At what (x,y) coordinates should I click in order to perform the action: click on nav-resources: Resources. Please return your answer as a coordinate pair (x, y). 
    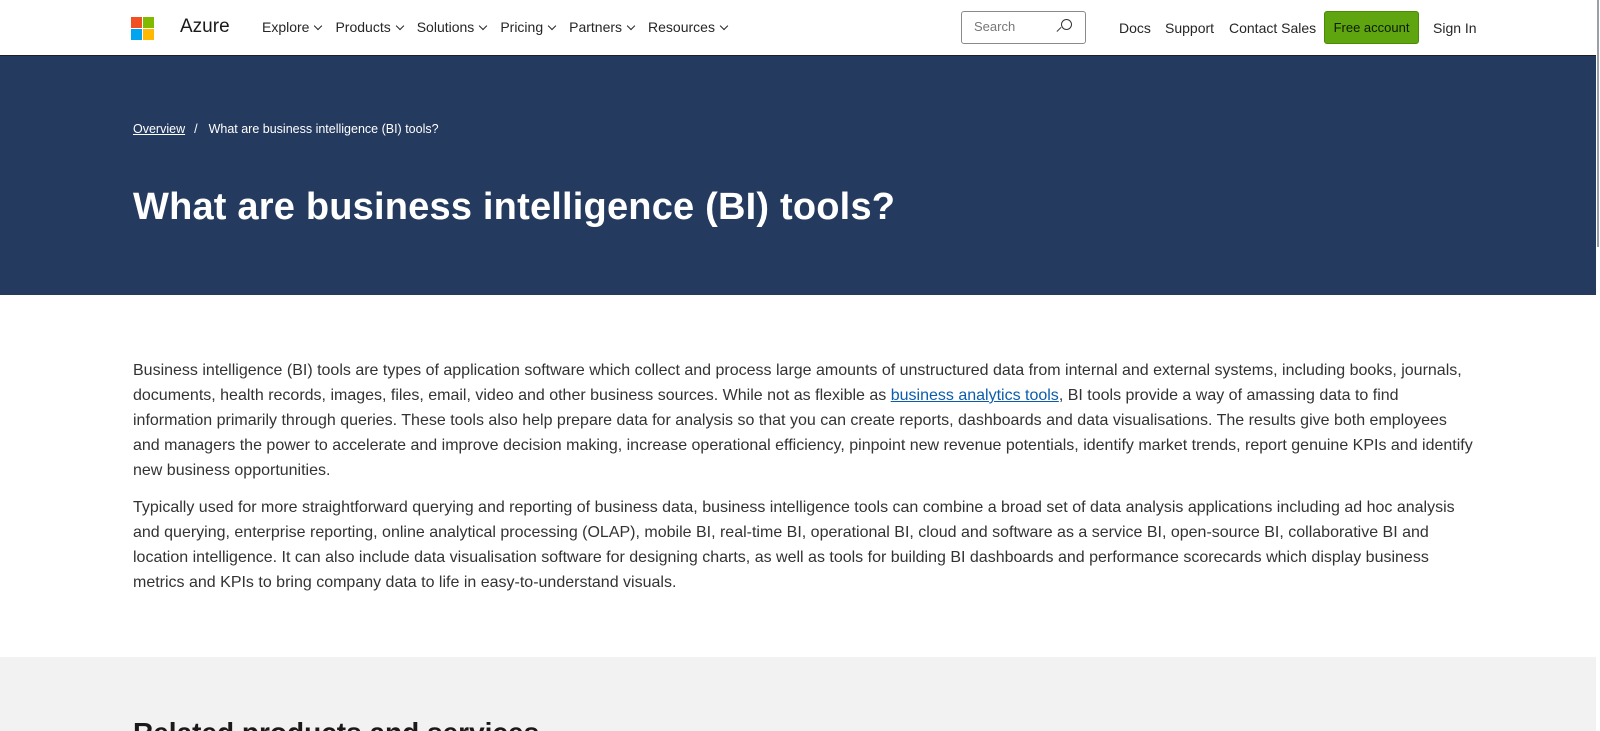
    Looking at the image, I should click on (688, 27).